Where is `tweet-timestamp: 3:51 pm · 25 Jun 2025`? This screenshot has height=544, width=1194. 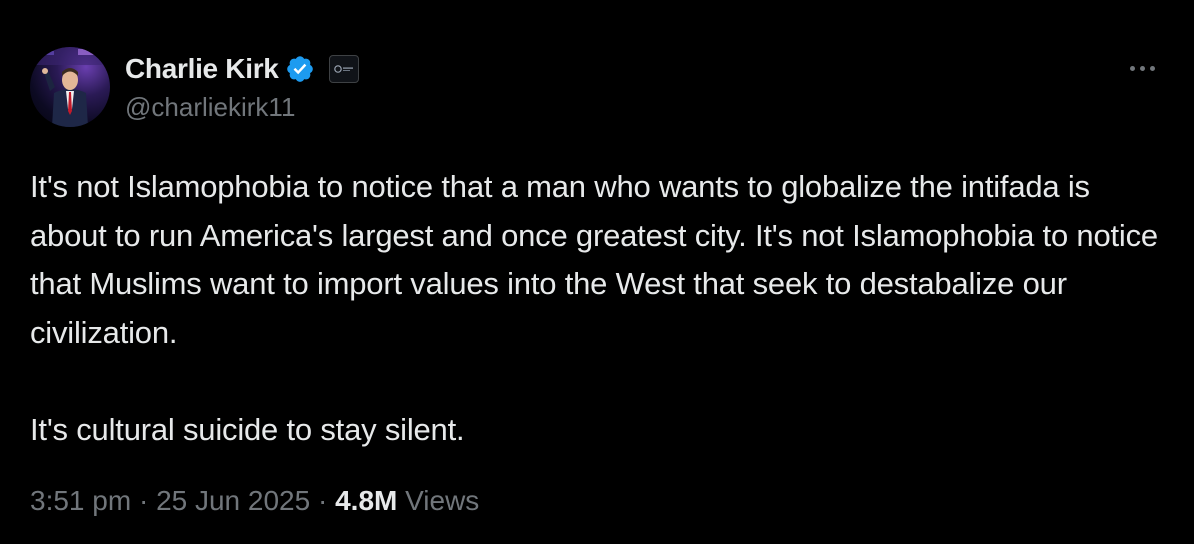 tweet-timestamp: 3:51 pm · 25 Jun 2025 is located at coordinates (170, 500).